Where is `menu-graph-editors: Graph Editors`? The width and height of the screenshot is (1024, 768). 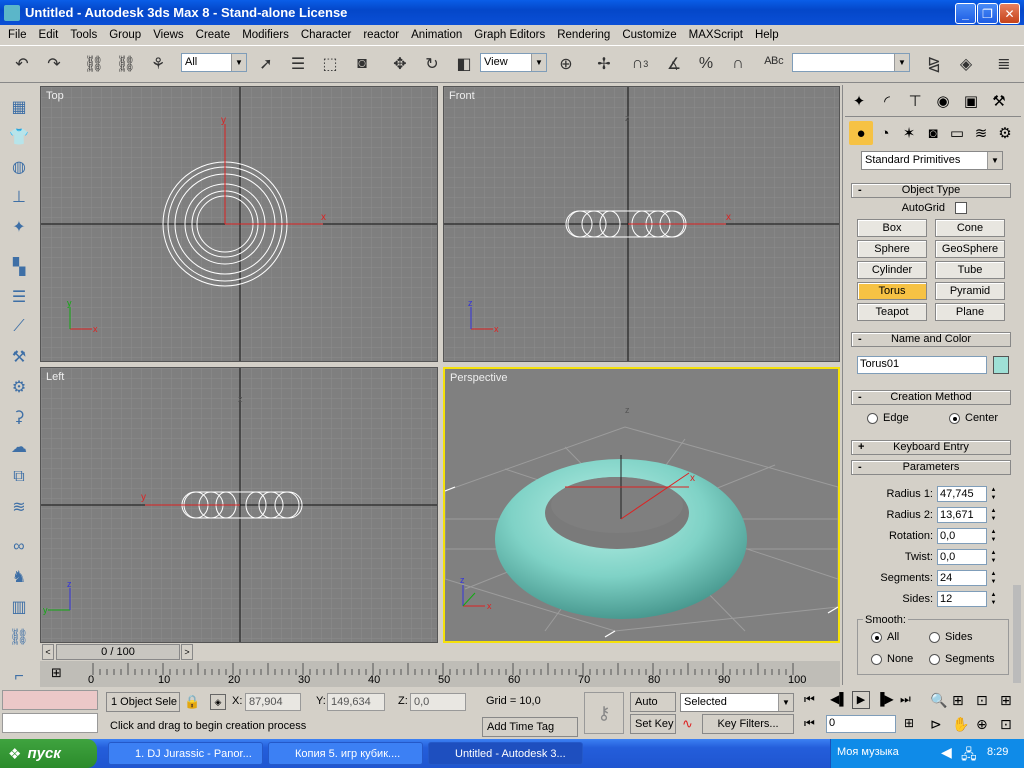 menu-graph-editors: Graph Editors is located at coordinates (509, 35).